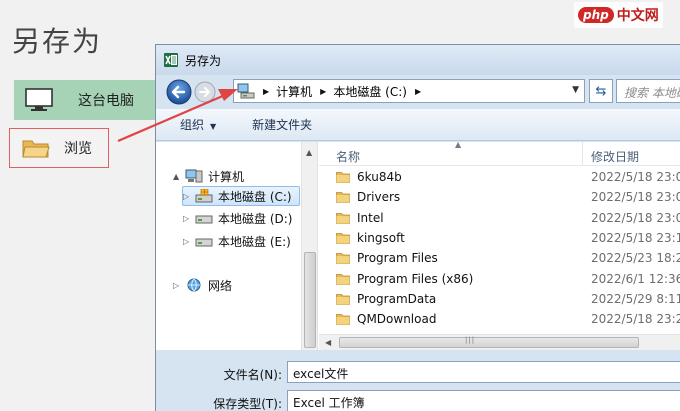 This screenshot has width=680, height=411. I want to click on file-name: Intel, so click(370, 217).